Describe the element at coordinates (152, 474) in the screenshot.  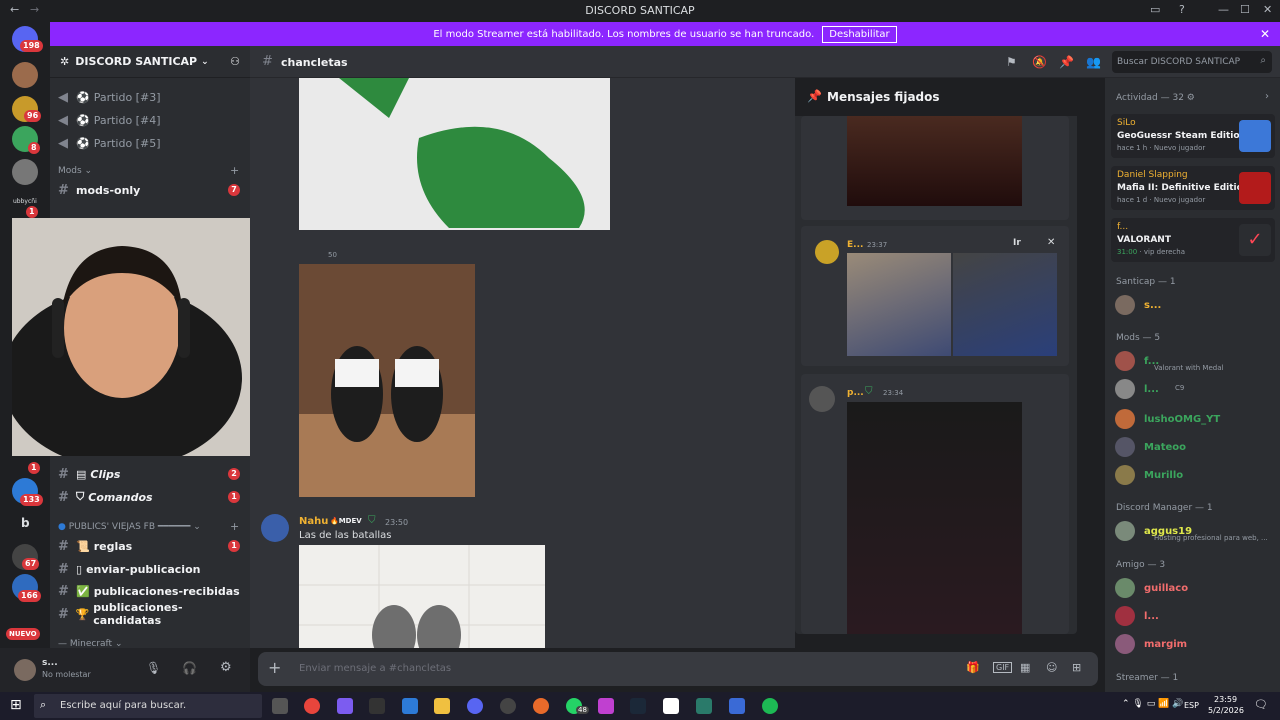
I see `channel-clips: # ▤ Clips 2` at that location.